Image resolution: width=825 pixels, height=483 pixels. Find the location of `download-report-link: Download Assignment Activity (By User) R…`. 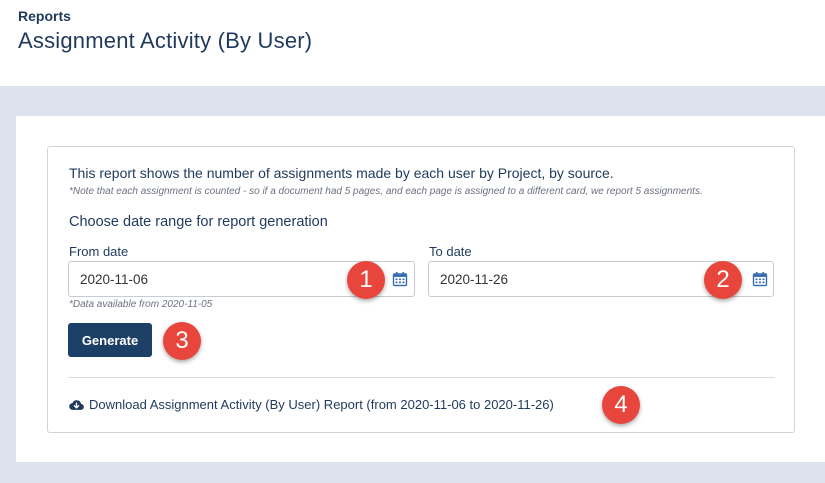

download-report-link: Download Assignment Activity (By User) R… is located at coordinates (311, 404).